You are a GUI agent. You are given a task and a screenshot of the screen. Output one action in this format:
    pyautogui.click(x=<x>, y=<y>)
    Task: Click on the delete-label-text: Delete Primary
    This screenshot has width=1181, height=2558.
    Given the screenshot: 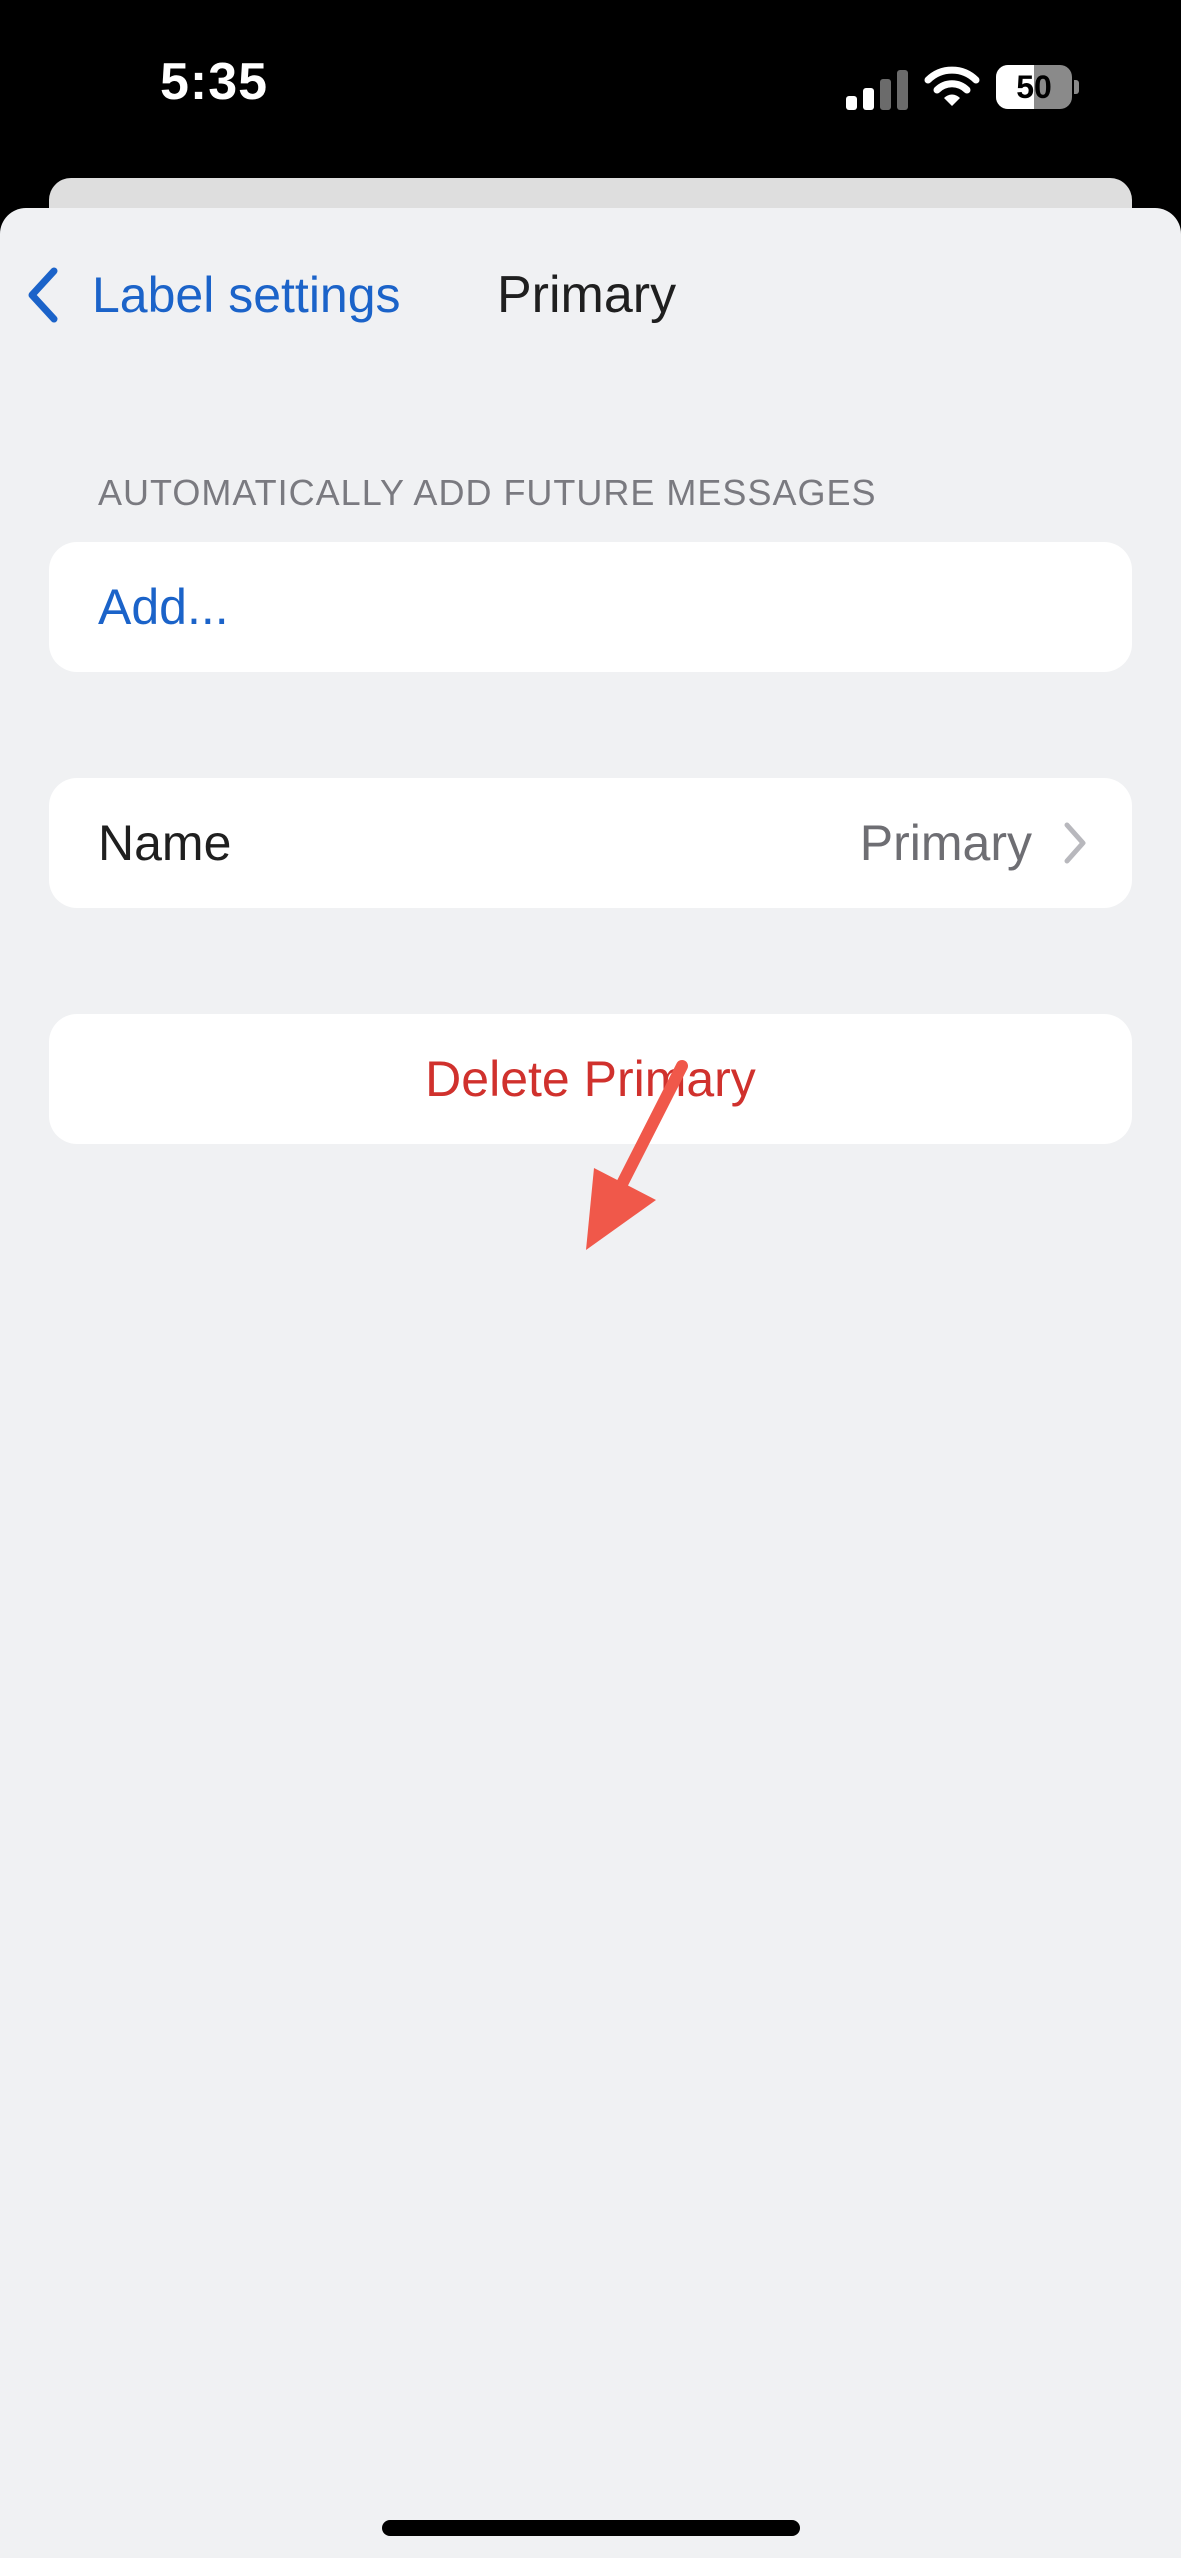 What is the action you would take?
    pyautogui.click(x=590, y=1079)
    